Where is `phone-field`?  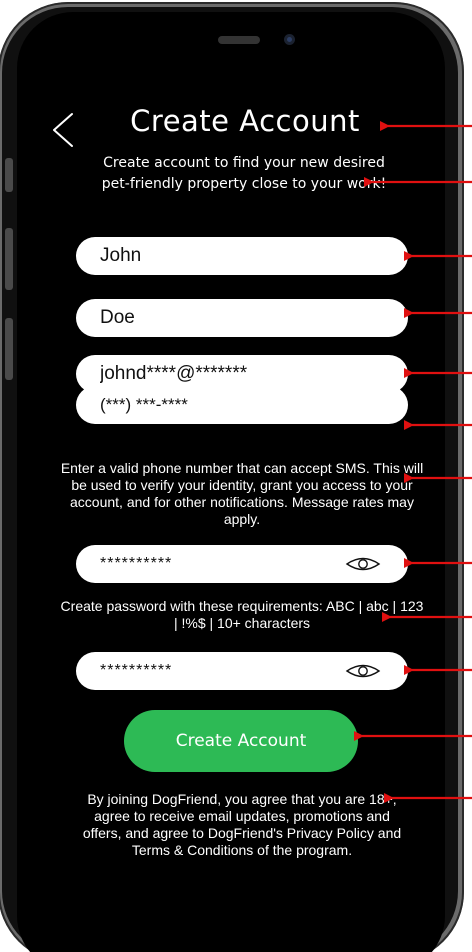
phone-field is located at coordinates (242, 405).